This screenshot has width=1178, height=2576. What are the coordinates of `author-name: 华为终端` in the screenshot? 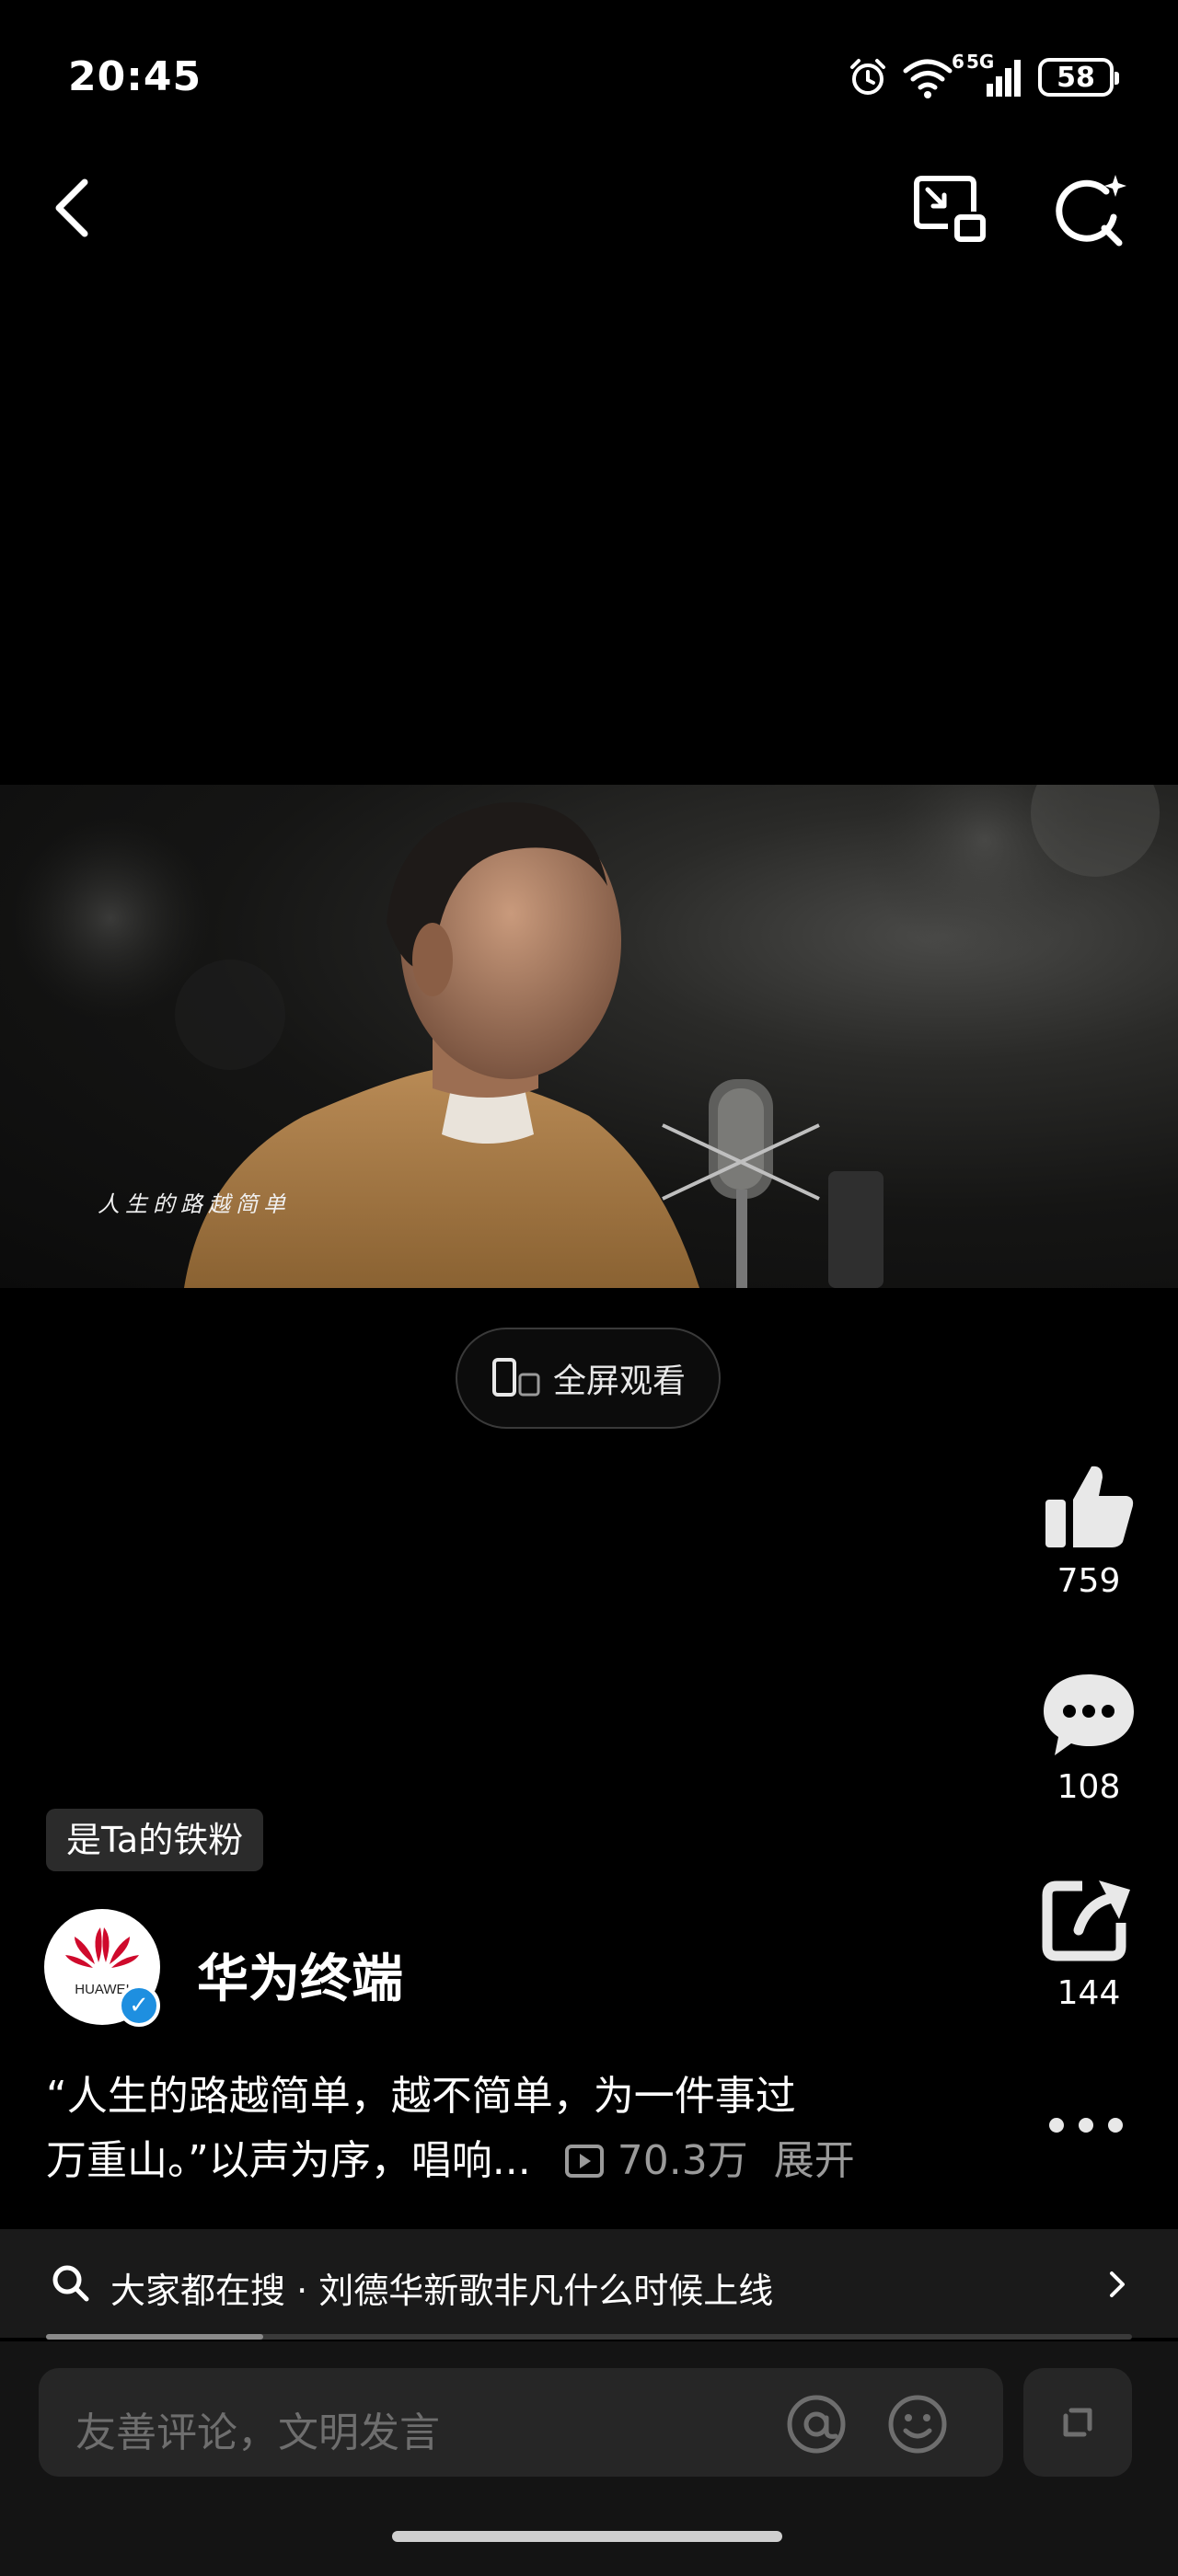 It's located at (300, 1975).